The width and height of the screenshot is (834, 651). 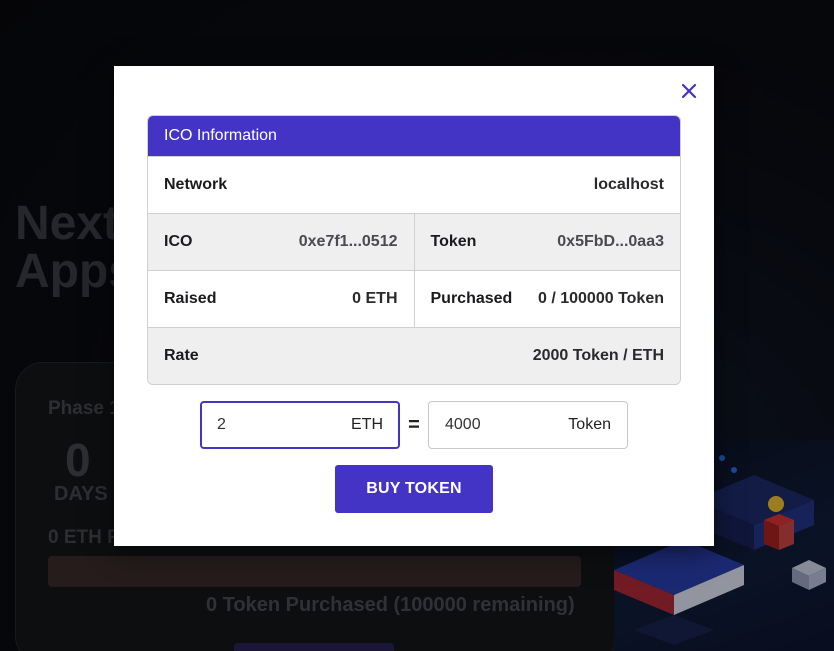 I want to click on buy-token-button: BUY TOKEN, so click(x=414, y=489).